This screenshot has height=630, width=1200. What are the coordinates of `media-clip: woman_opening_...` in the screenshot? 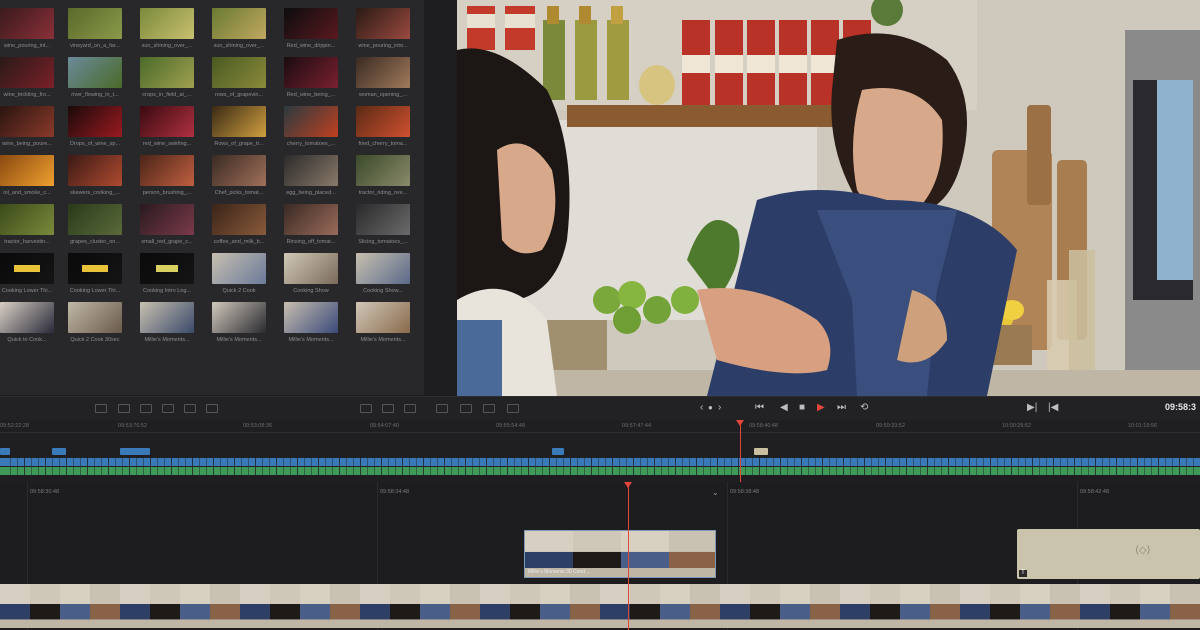 It's located at (383, 81).